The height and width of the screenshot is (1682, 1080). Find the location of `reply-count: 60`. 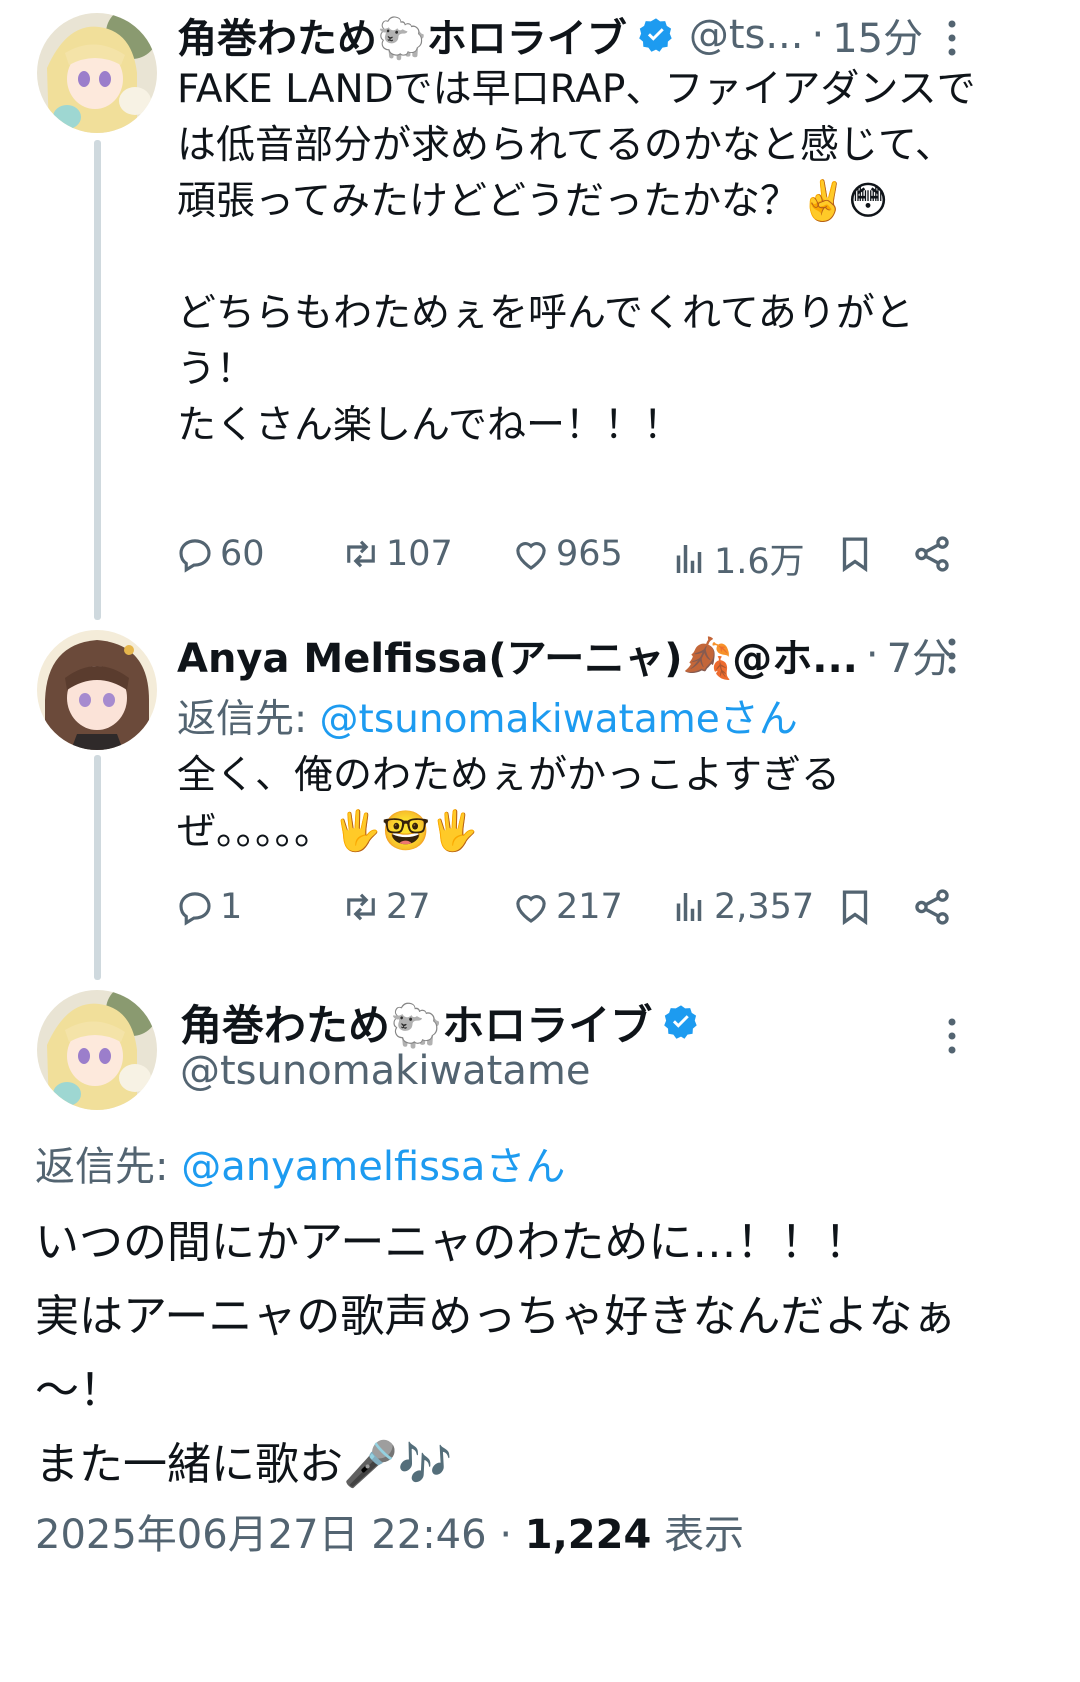

reply-count: 60 is located at coordinates (242, 554).